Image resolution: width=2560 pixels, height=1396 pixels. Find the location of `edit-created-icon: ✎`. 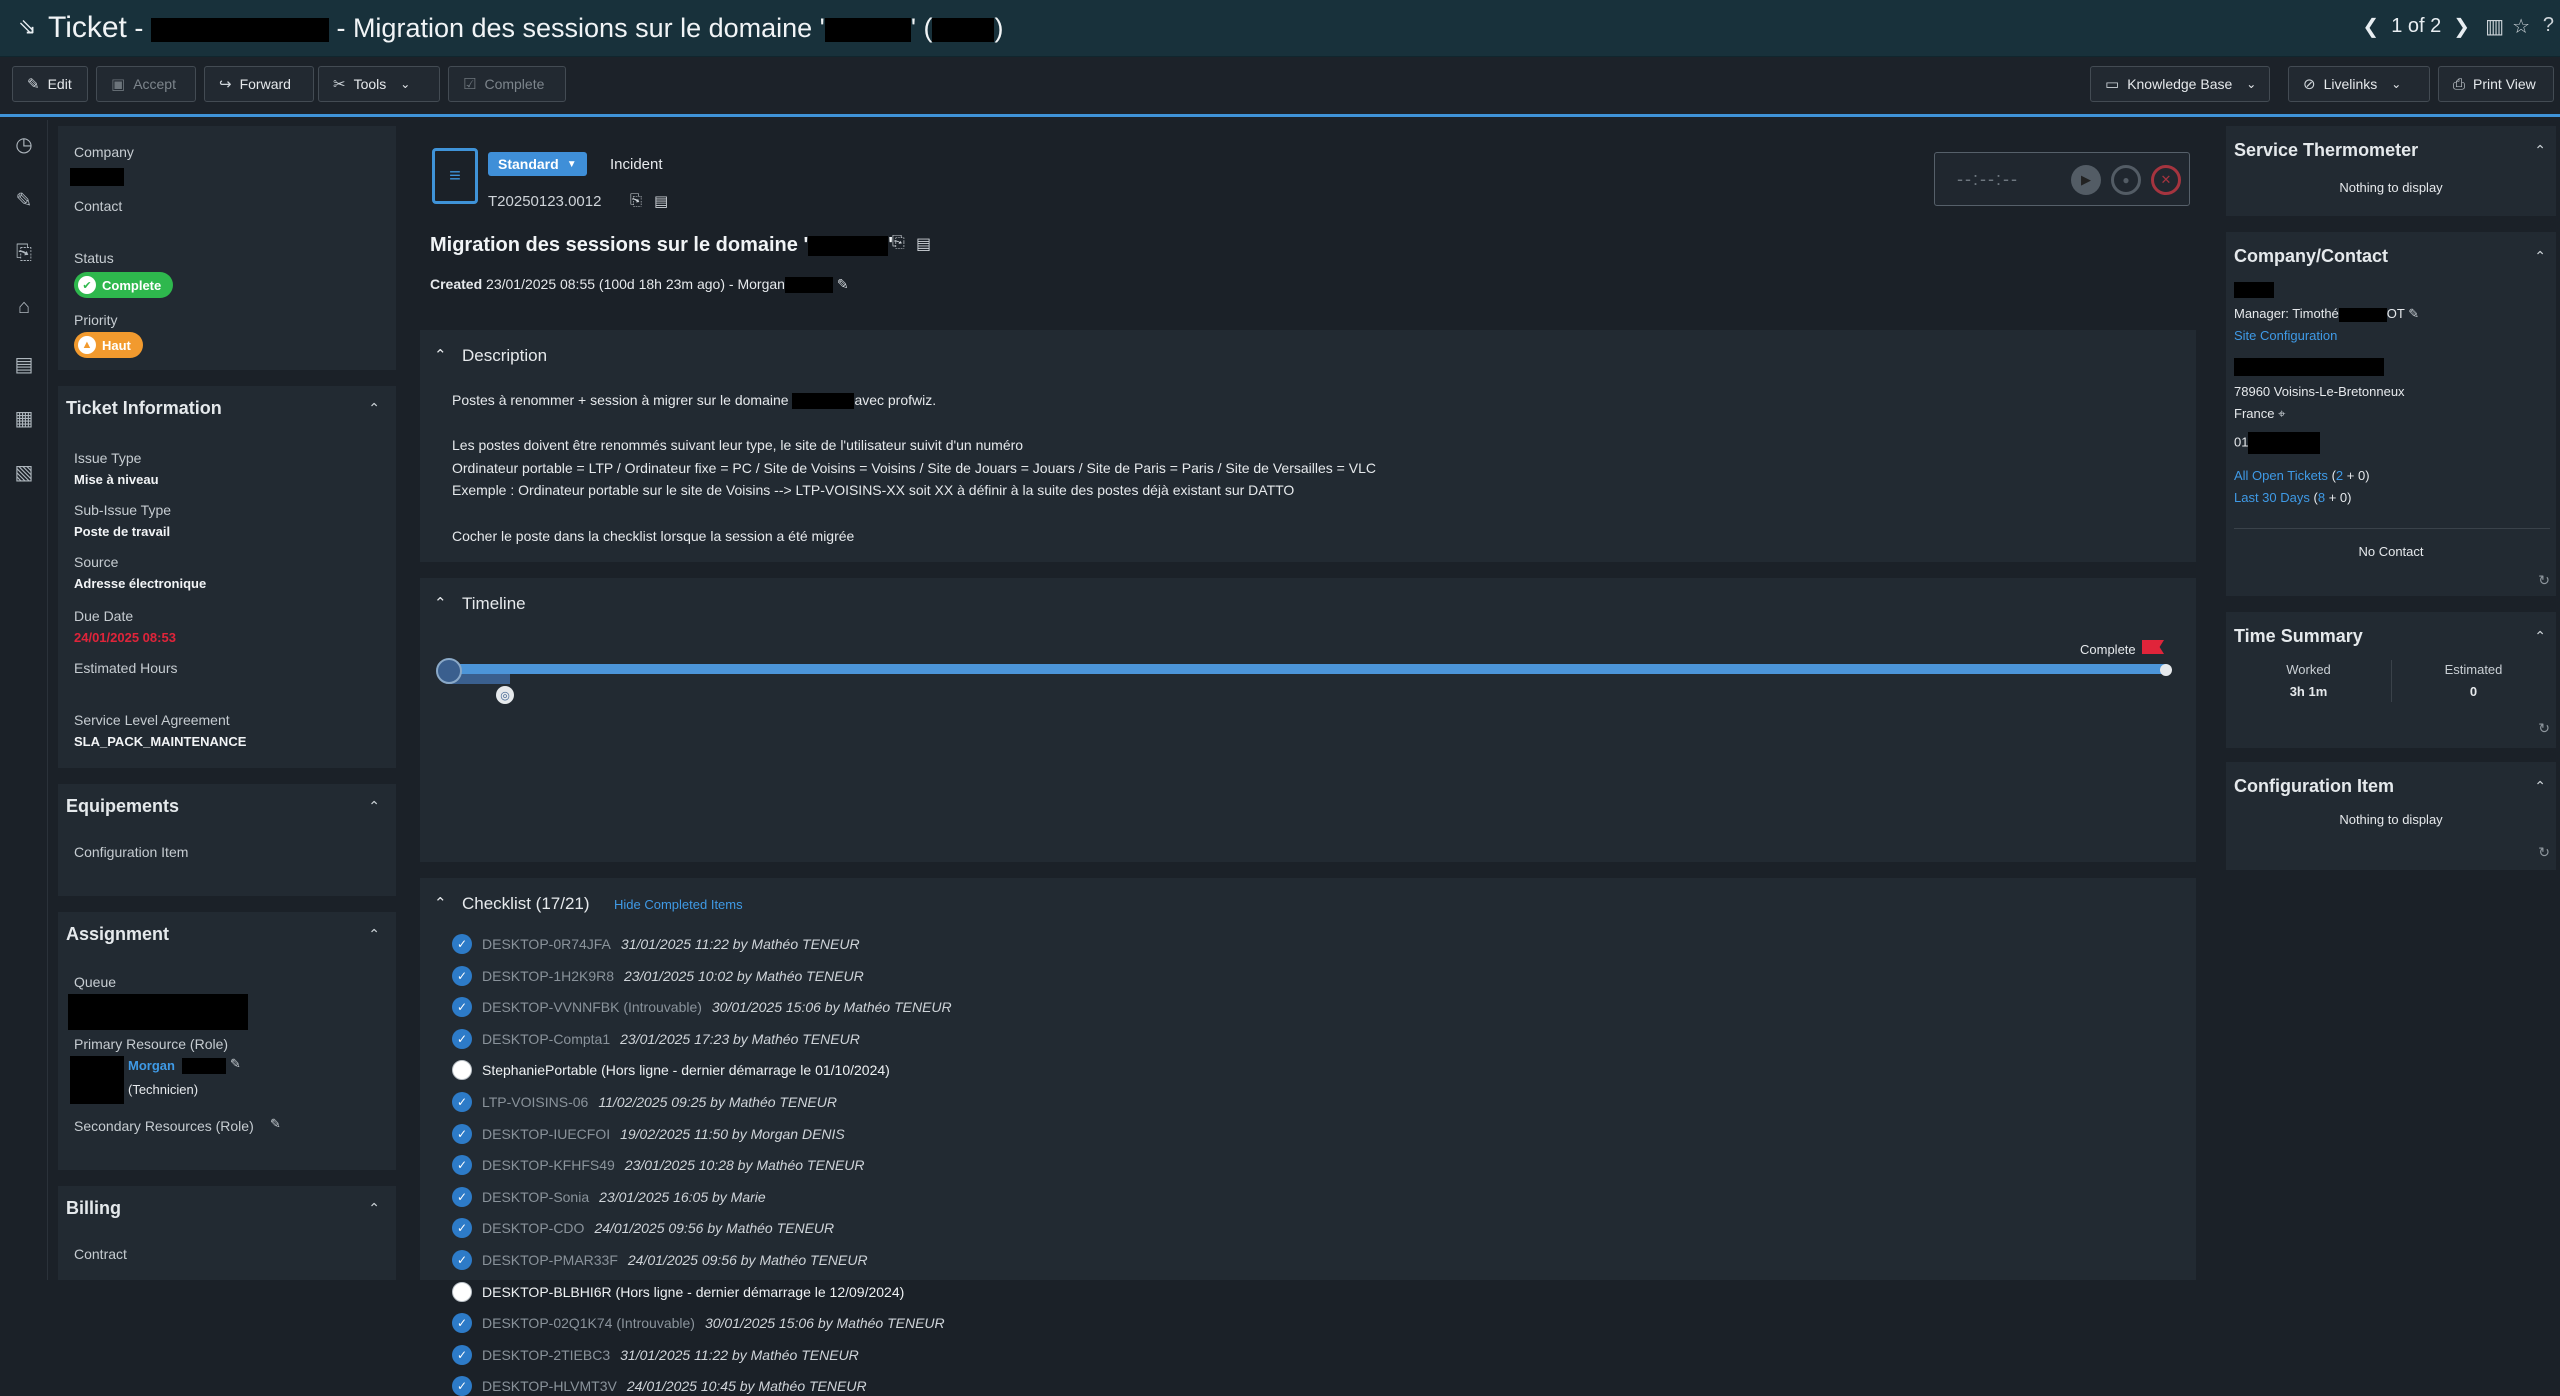

edit-created-icon: ✎ is located at coordinates (843, 284).